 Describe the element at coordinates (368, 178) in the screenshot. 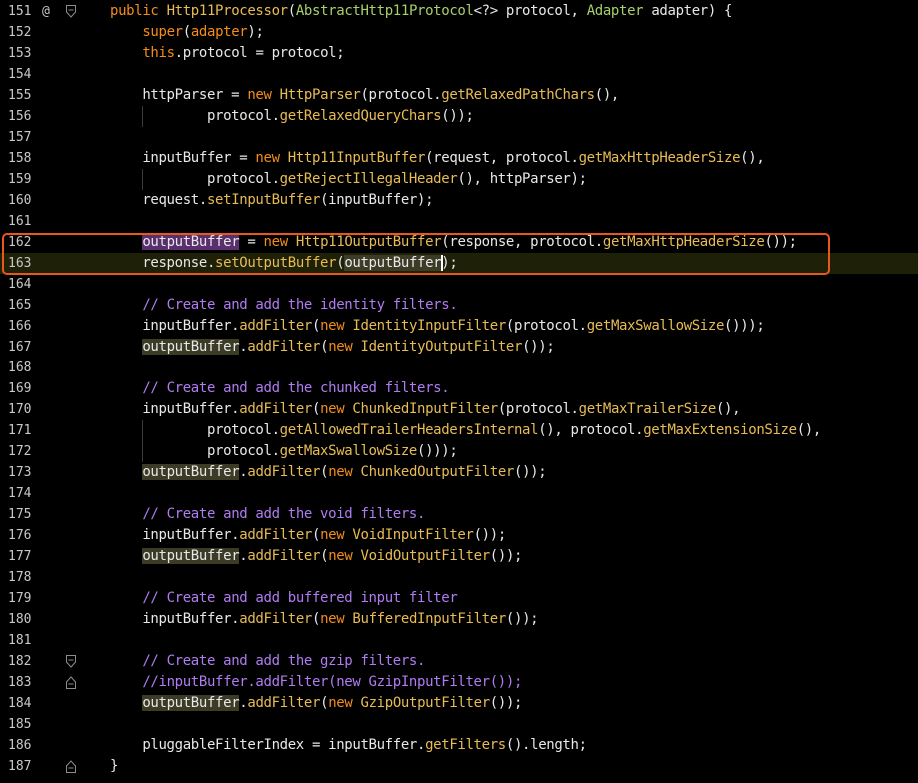

I see `code-token: getRejectIllegalHeader` at that location.